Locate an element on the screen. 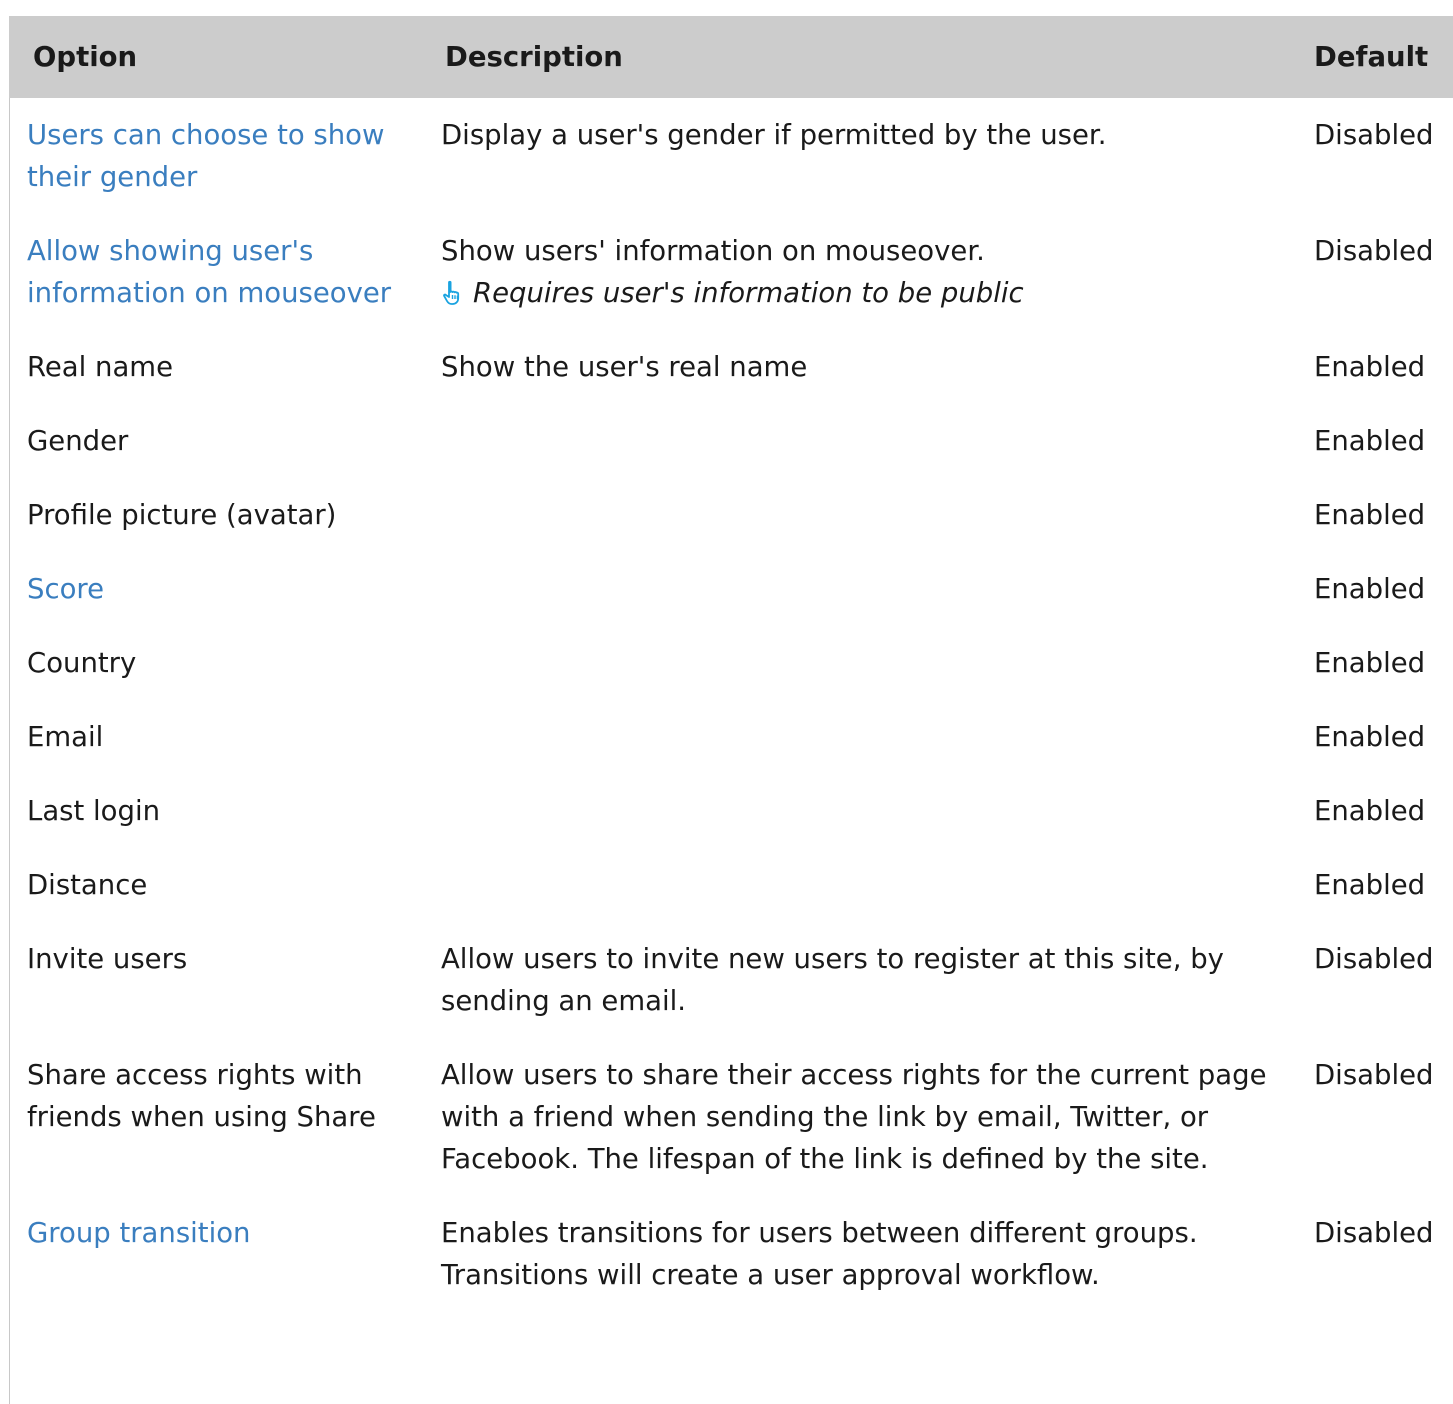 Image resolution: width=1453 pixels, height=1404 pixels. table-row: Profile picture (avatar) Enabled is located at coordinates (731, 515).